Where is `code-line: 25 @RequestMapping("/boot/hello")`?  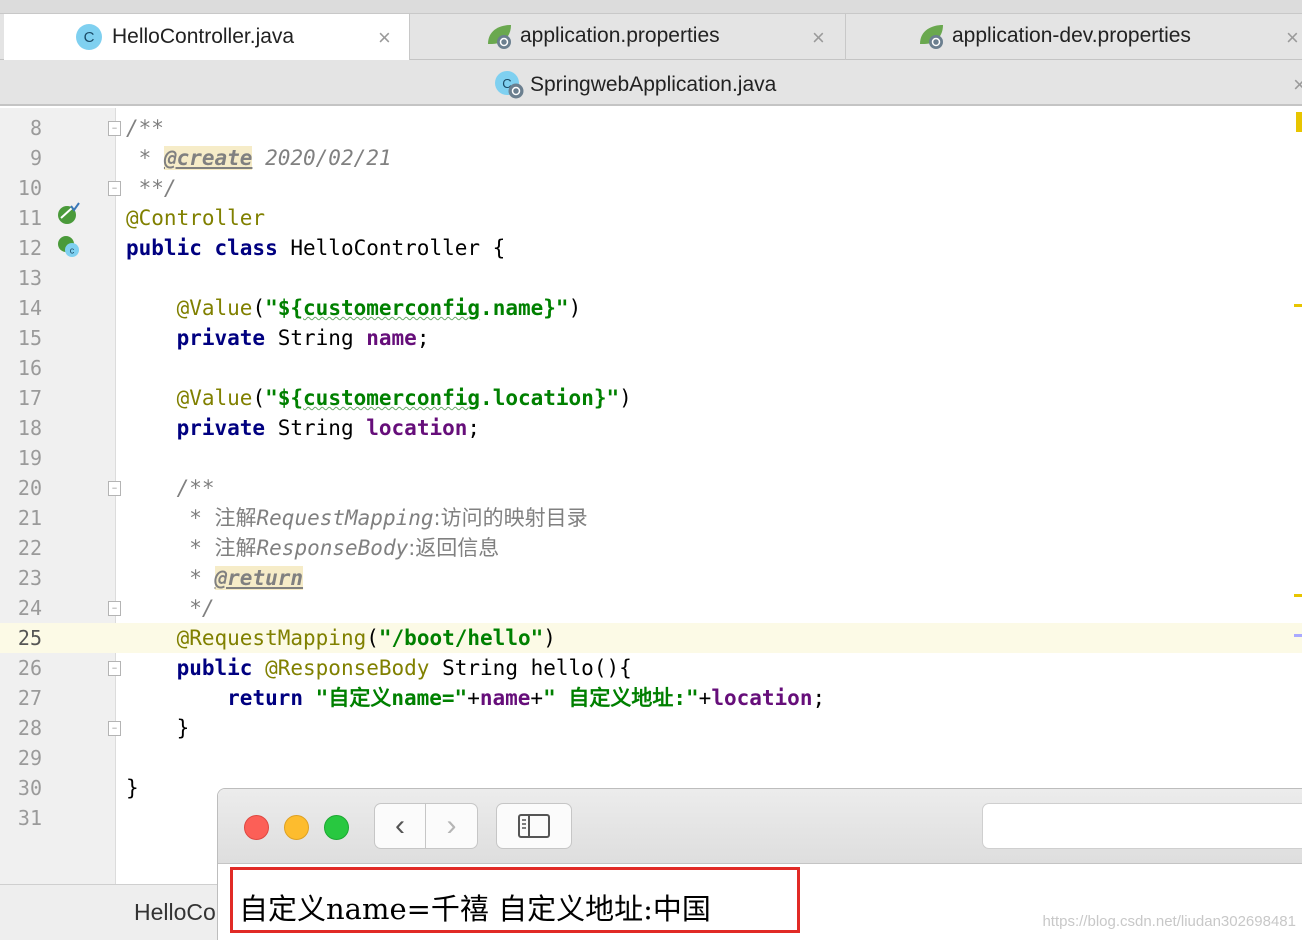 code-line: 25 @RequestMapping("/boot/hello") is located at coordinates (651, 638).